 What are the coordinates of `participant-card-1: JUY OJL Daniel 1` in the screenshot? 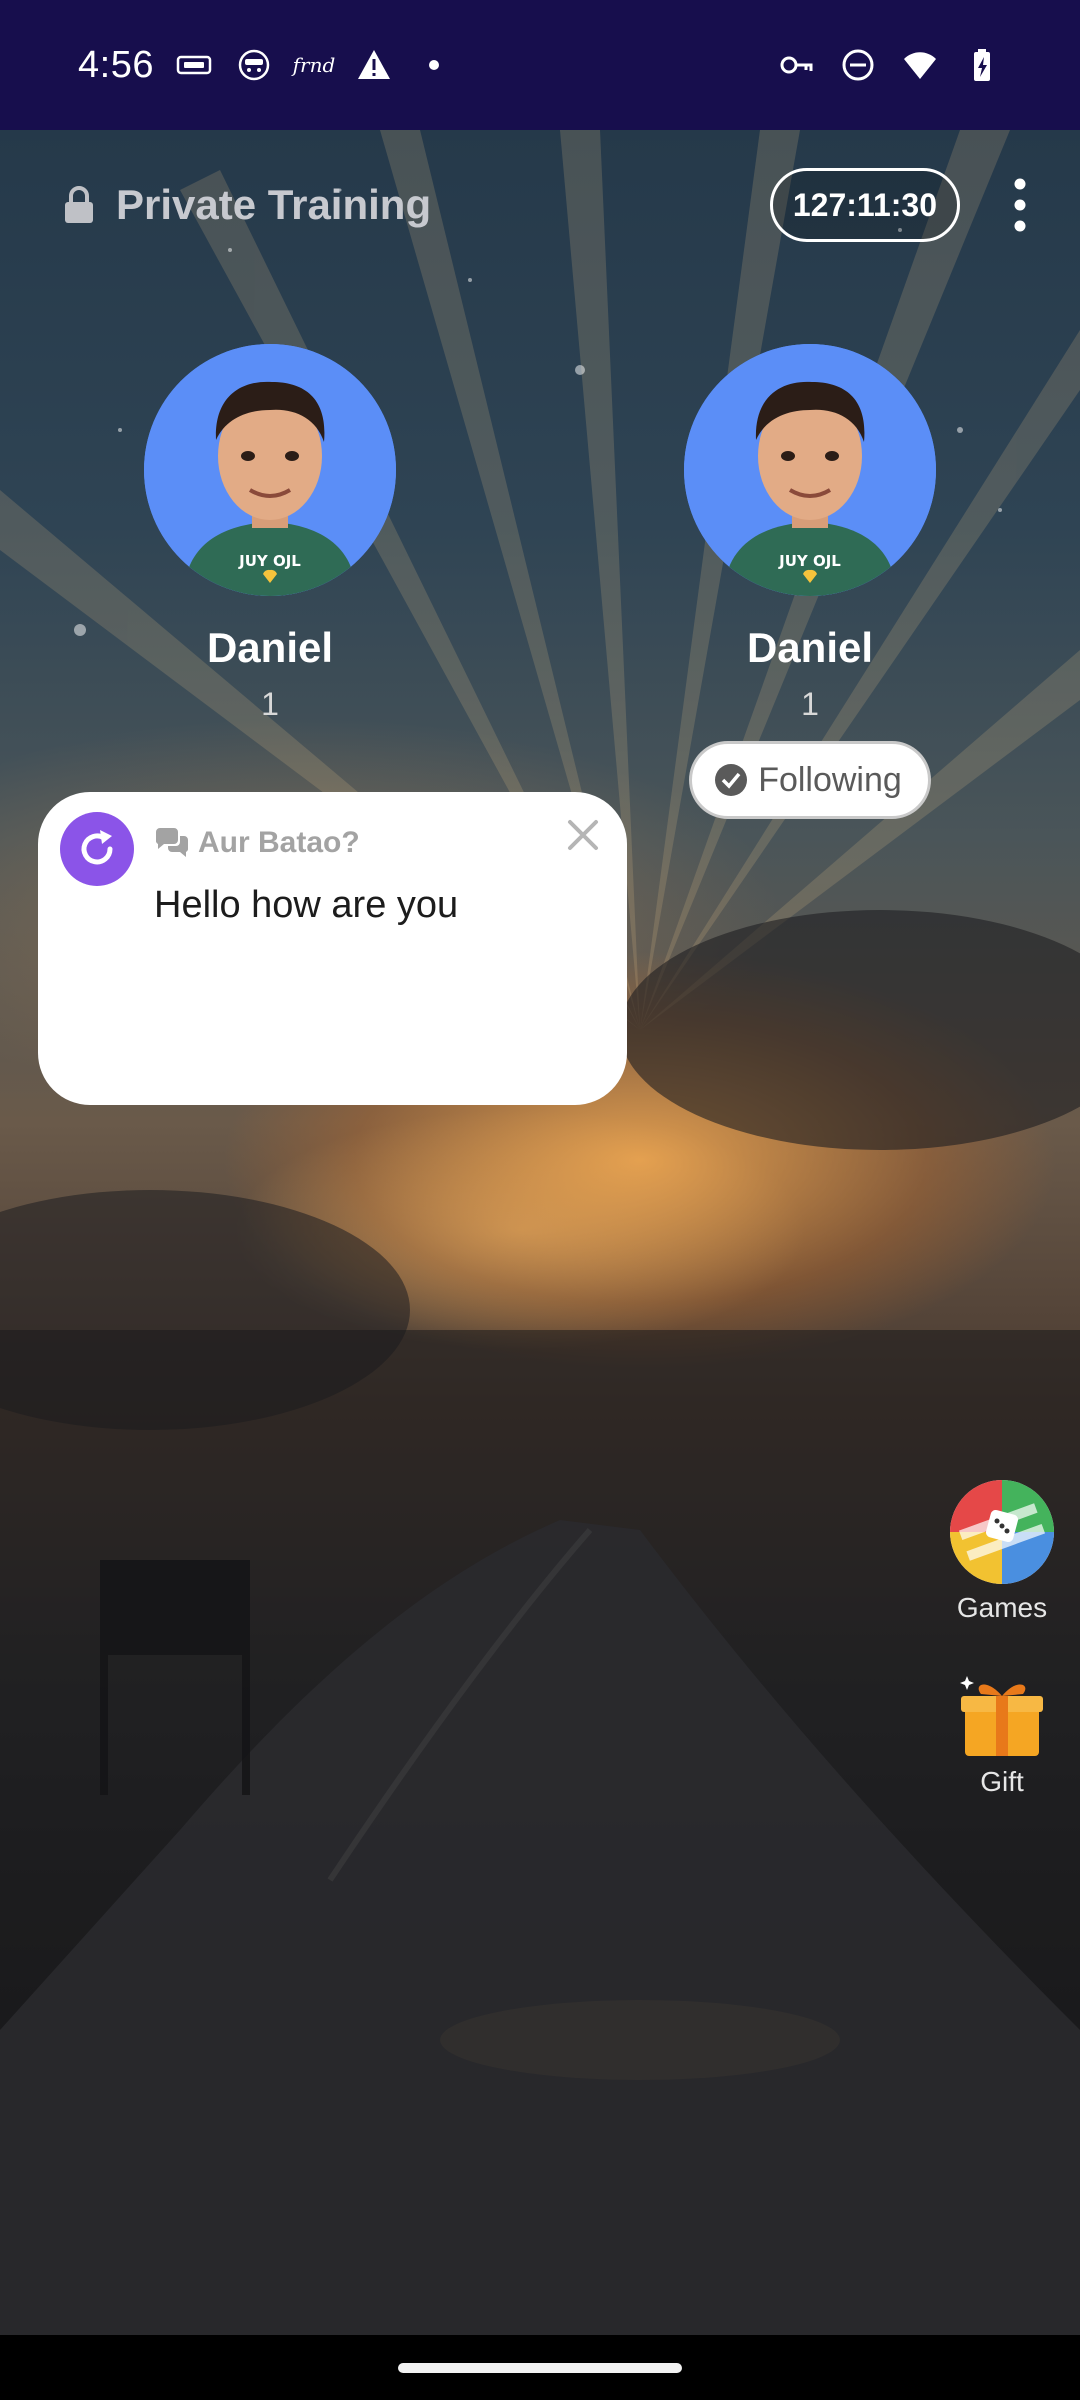 It's located at (270, 533).